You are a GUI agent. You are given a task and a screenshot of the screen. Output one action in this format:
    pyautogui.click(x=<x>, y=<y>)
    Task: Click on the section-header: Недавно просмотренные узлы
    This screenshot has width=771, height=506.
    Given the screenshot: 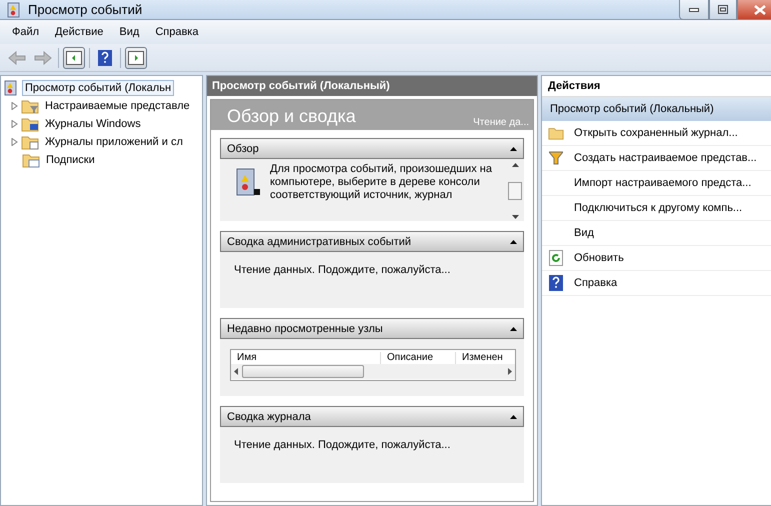 What is the action you would take?
    pyautogui.click(x=372, y=328)
    